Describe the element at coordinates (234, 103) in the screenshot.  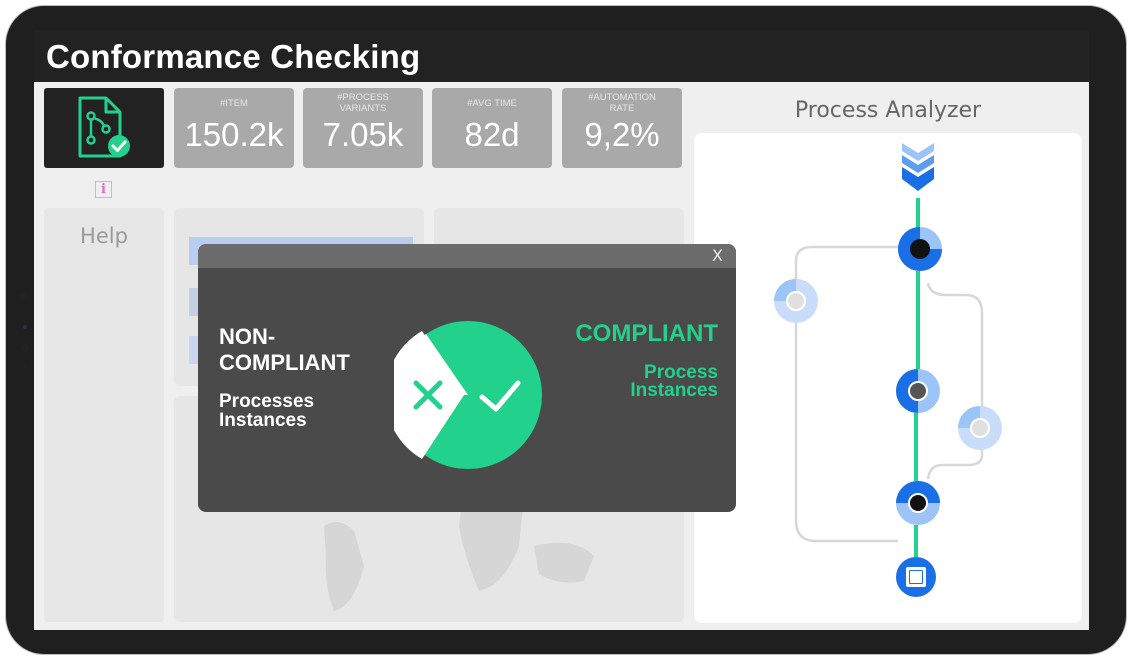
I see `kpi-label: #ITEM` at that location.